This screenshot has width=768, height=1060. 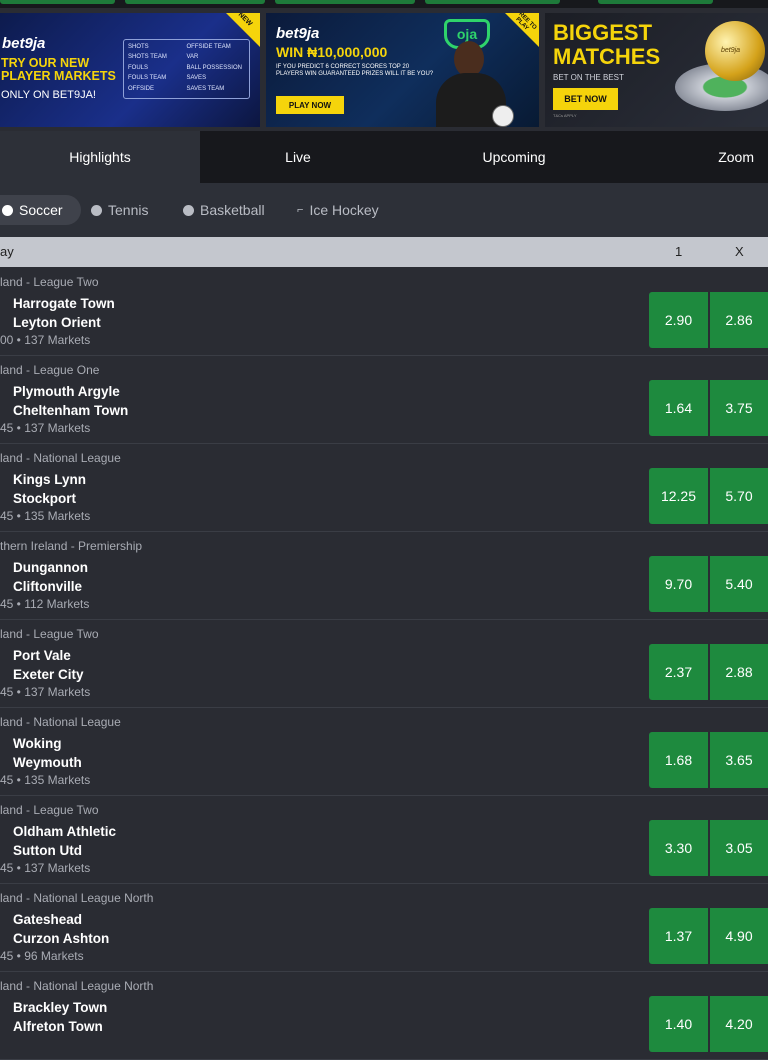 I want to click on home-team: Plymouth Argyle, so click(x=66, y=391).